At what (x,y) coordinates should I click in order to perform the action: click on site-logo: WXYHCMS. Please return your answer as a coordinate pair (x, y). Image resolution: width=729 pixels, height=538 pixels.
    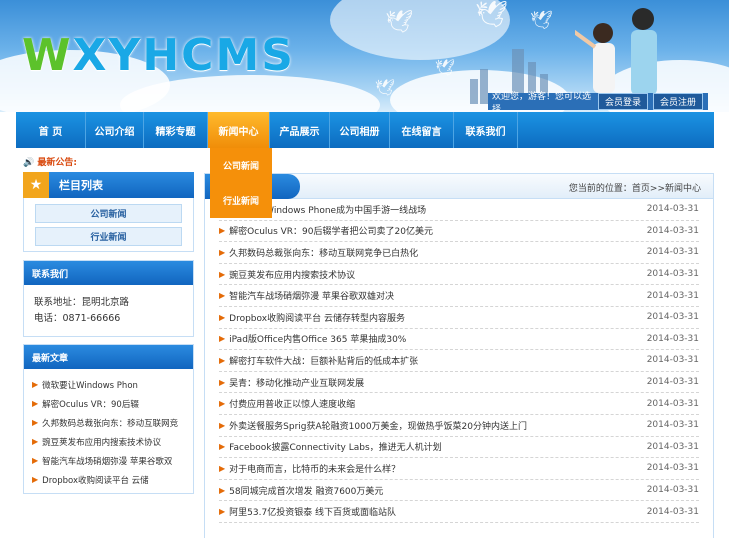
    Looking at the image, I should click on (158, 55).